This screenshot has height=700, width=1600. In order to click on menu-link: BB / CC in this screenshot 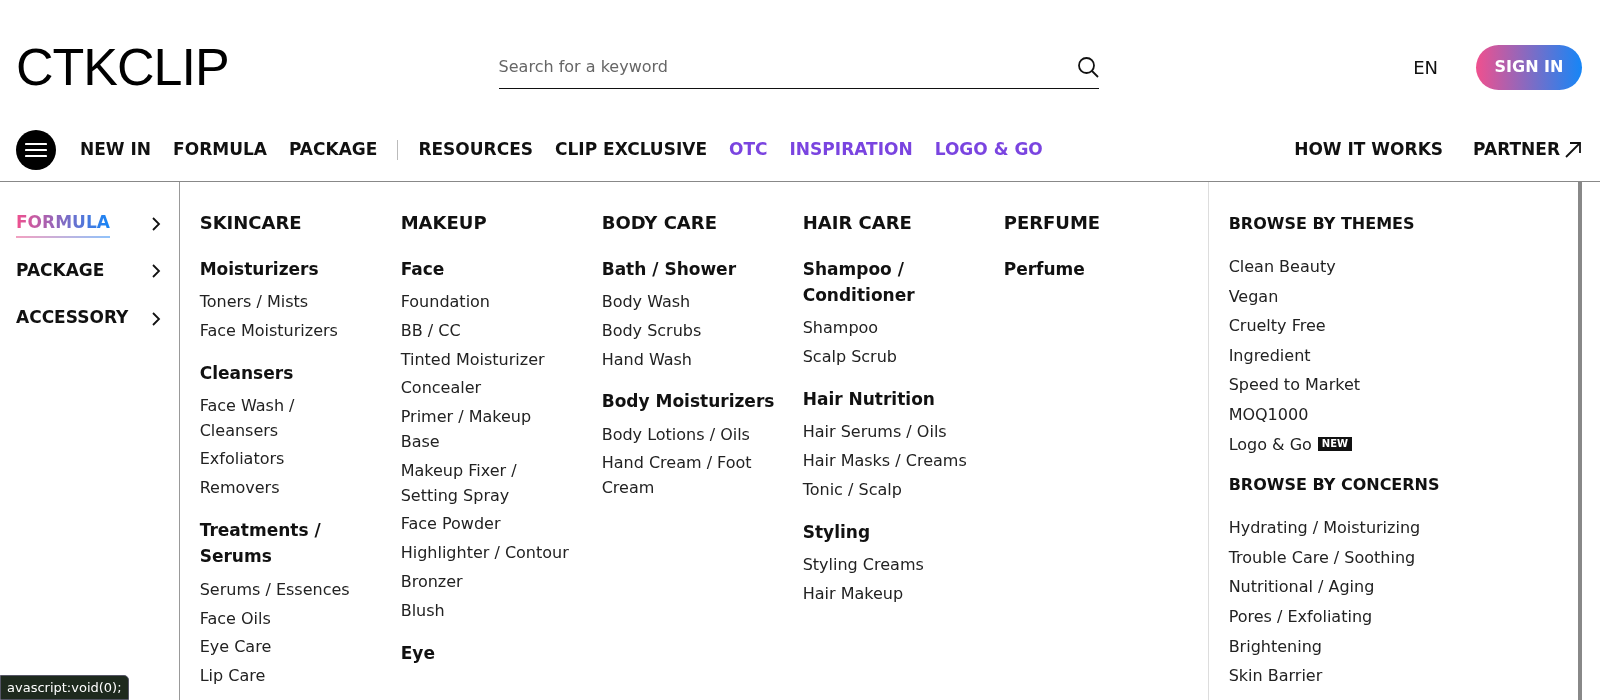, I will do `click(487, 331)`.